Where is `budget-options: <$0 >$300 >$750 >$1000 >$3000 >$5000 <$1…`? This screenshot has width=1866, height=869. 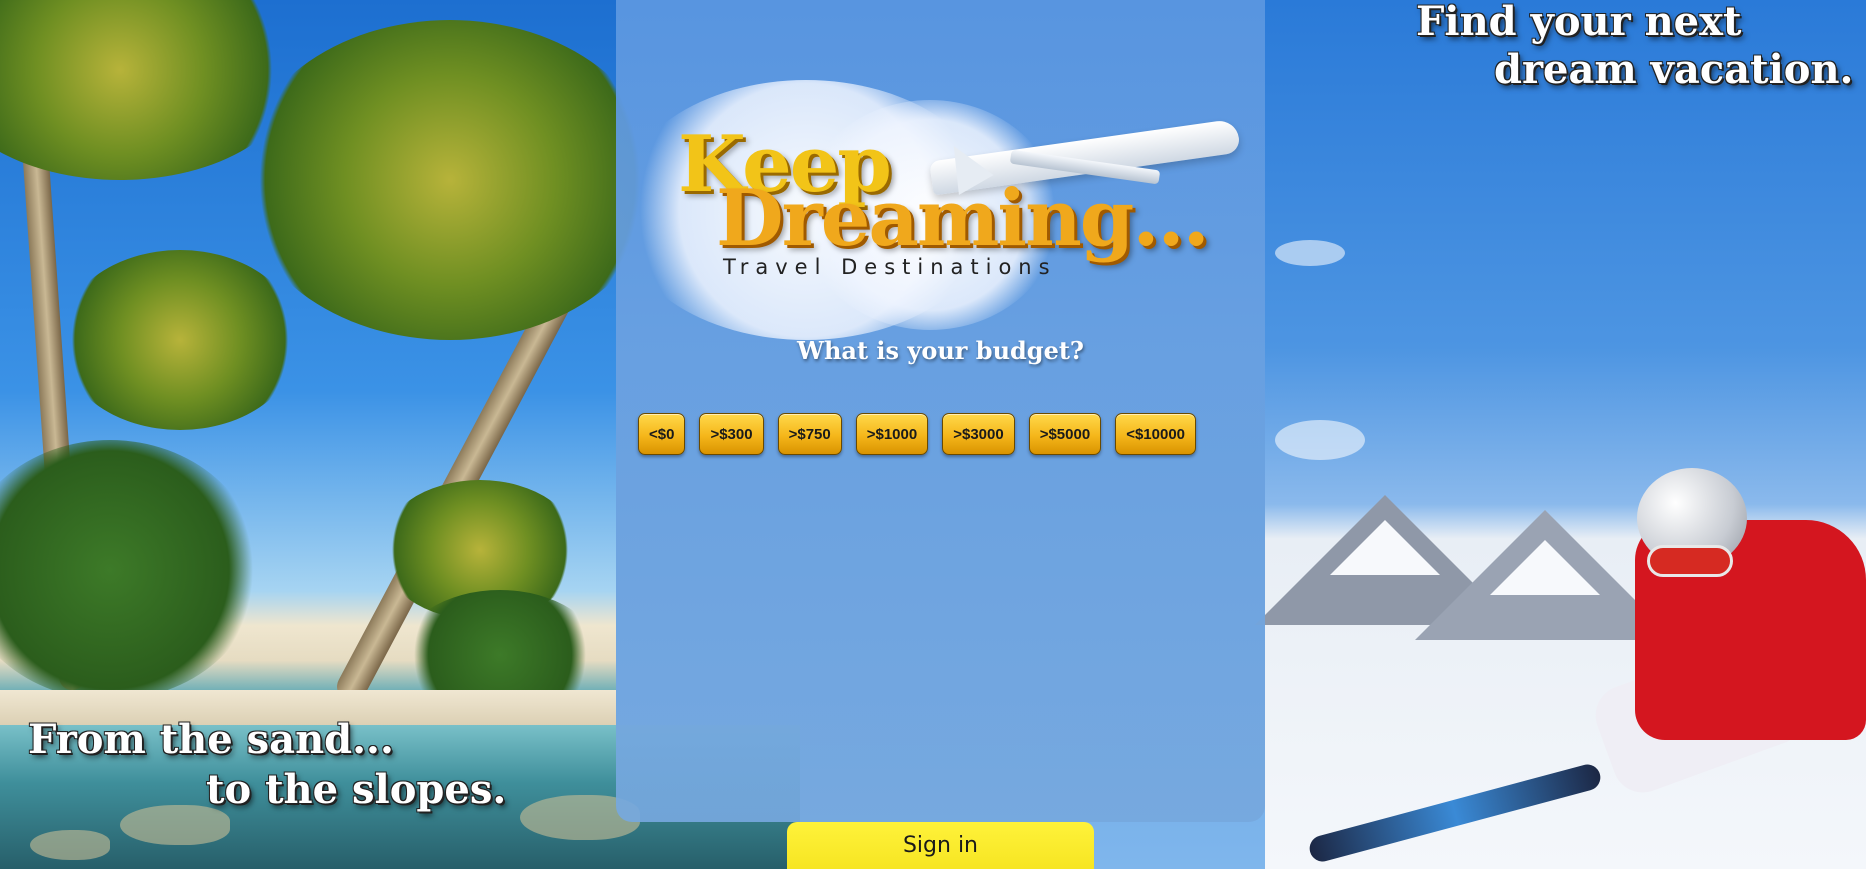
budget-options: <$0 >$300 >$750 >$1000 >$3000 >$5000 <$1… is located at coordinates (917, 434).